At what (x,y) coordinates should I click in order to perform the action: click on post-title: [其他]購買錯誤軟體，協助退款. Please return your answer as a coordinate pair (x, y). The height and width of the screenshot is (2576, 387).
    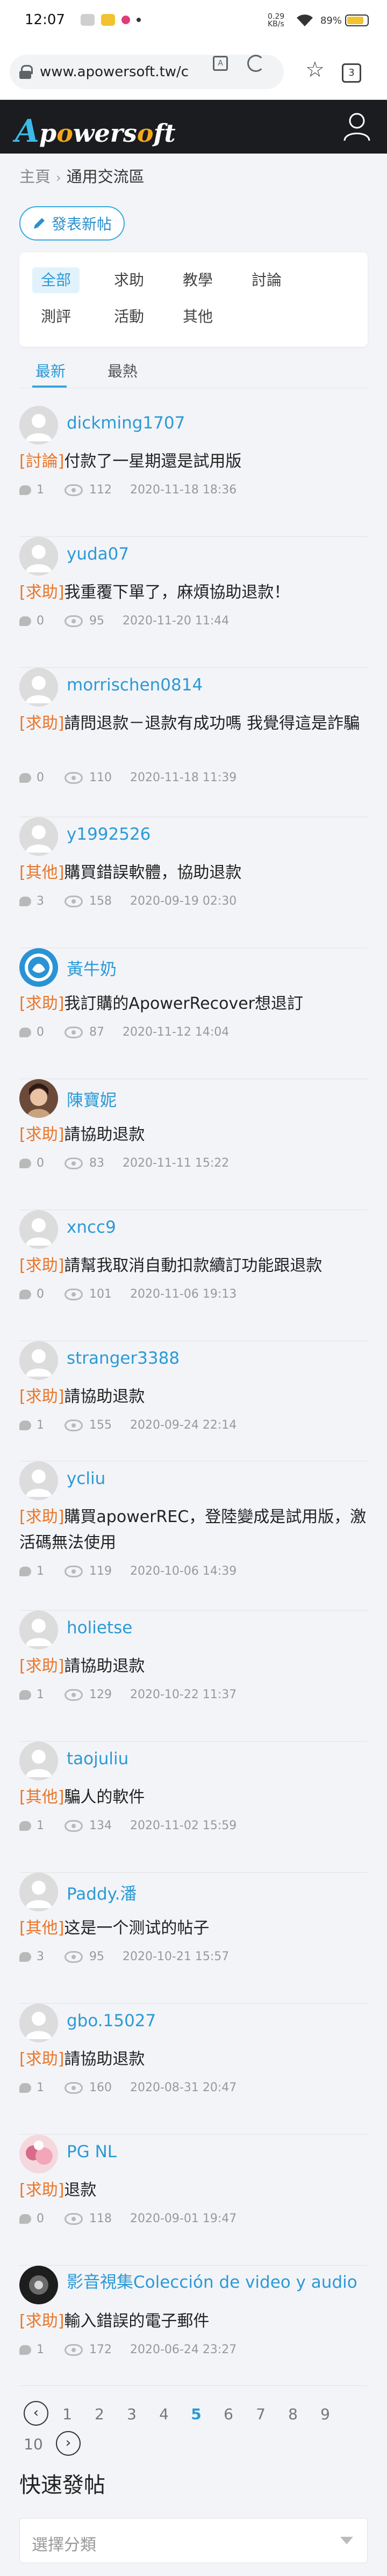
    Looking at the image, I should click on (193, 873).